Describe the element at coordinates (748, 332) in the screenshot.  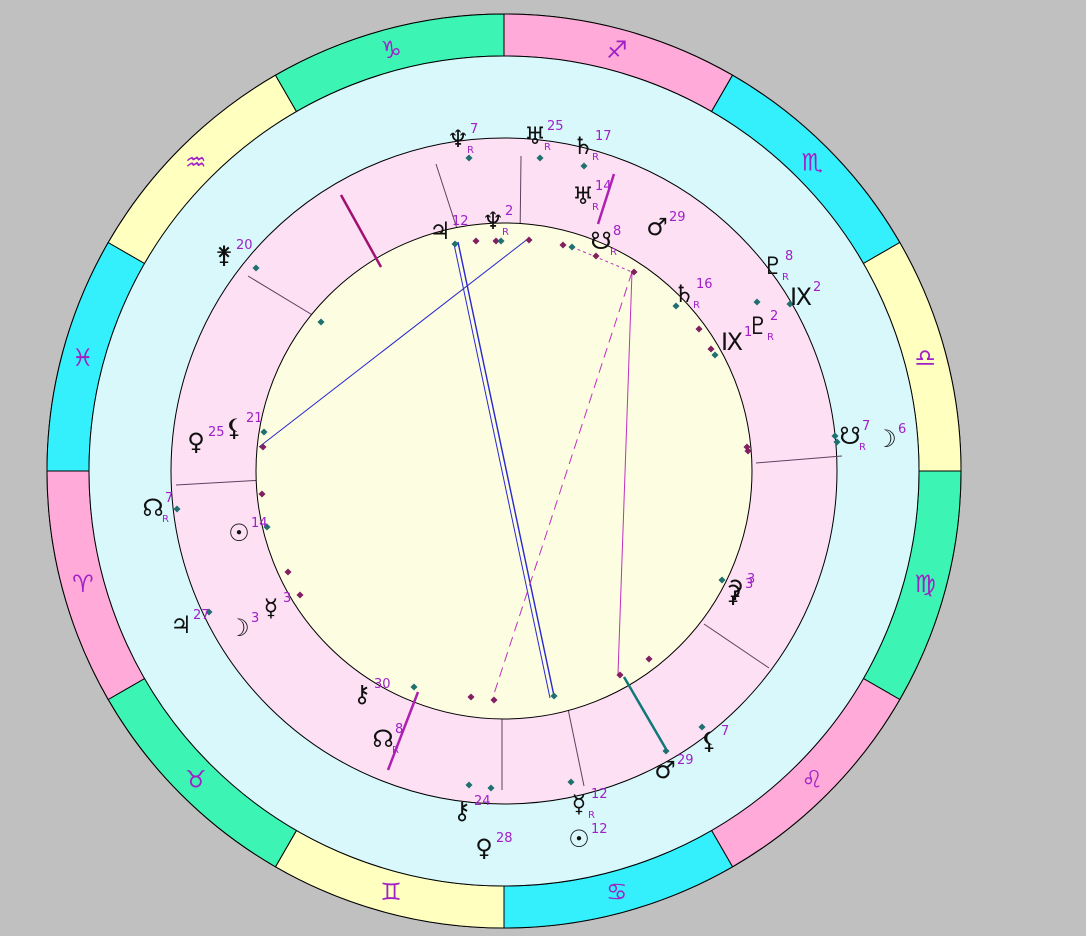
I see `vertex-degree: 1` at that location.